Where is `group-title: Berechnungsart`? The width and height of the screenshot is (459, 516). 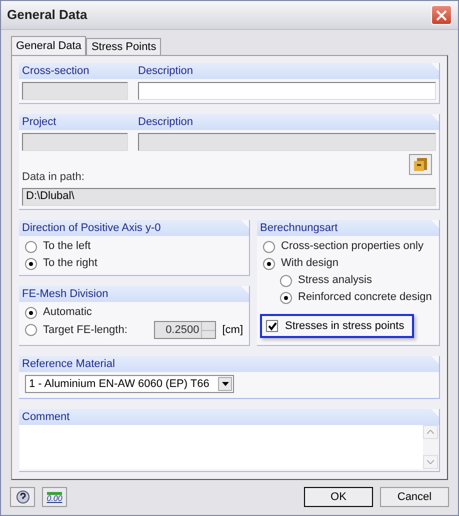 group-title: Berechnungsart is located at coordinates (299, 228).